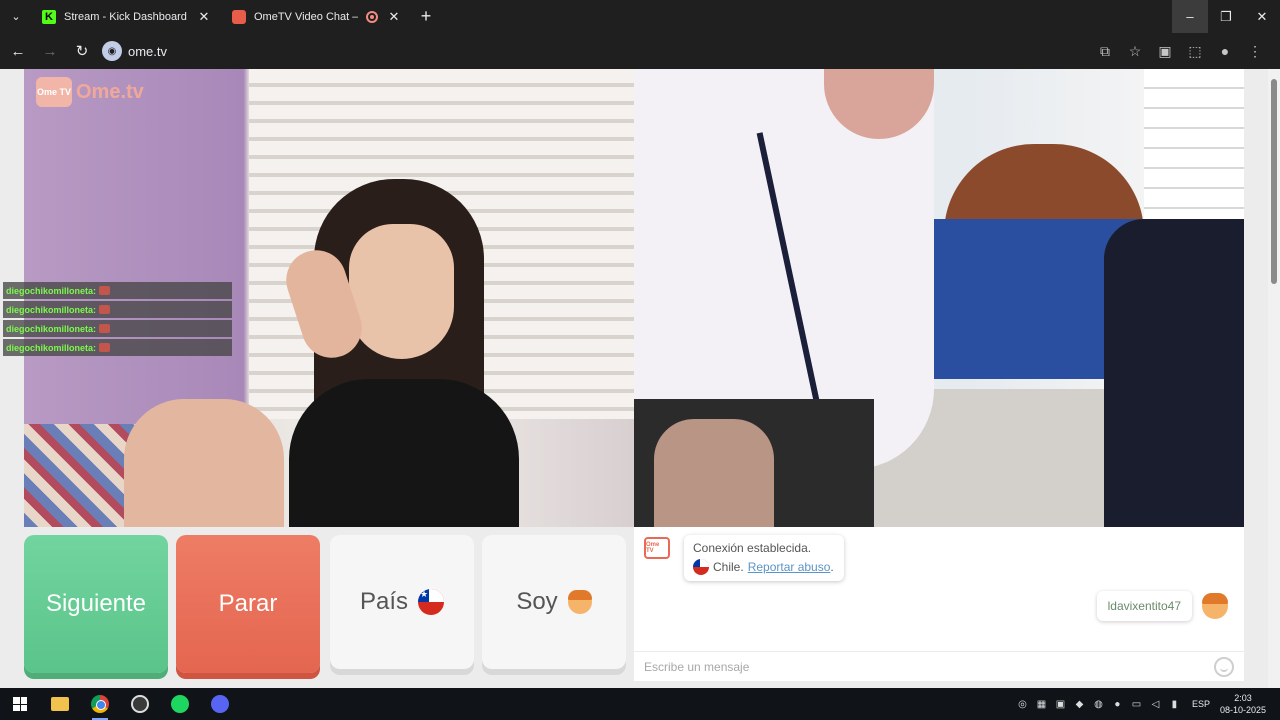  What do you see at coordinates (117, 320) in the screenshot?
I see `stream-chat-overlay: diegochikomilloneta` at bounding box center [117, 320].